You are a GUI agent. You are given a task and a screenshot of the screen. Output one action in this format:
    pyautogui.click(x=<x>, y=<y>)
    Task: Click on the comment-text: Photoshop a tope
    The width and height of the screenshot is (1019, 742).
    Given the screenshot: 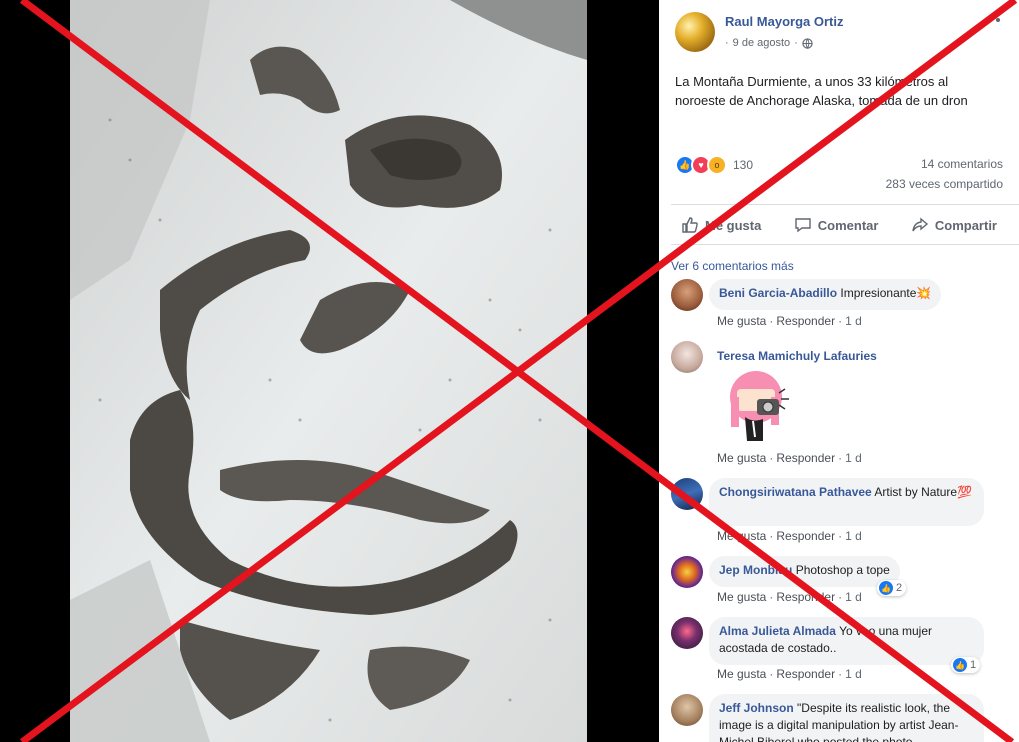 What is the action you would take?
    pyautogui.click(x=842, y=570)
    